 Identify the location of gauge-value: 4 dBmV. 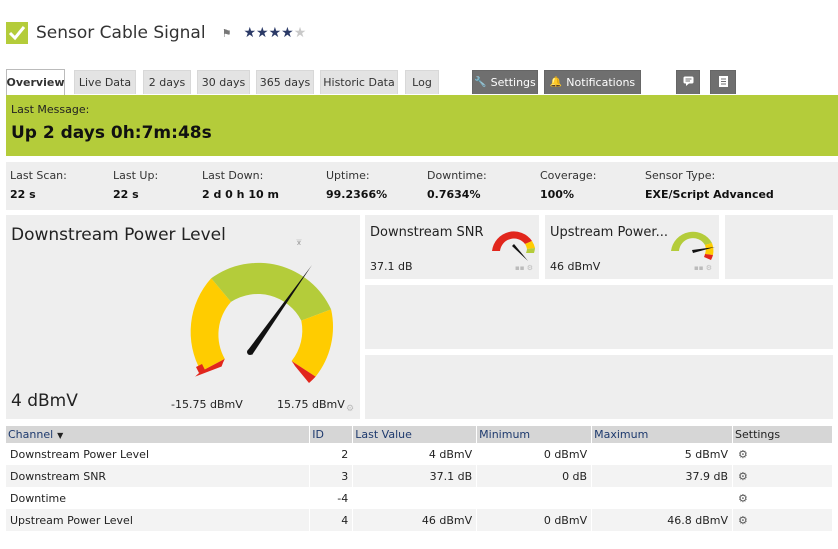
(44, 401).